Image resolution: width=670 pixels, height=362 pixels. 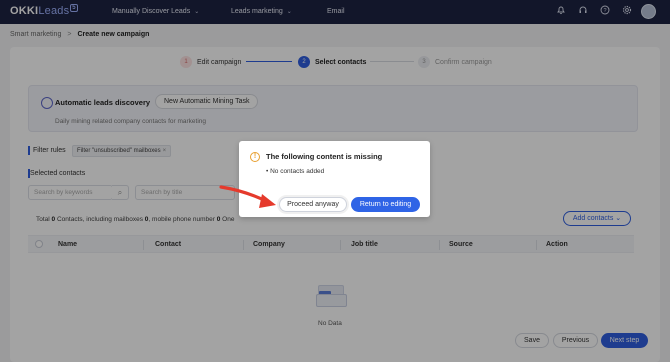 I want to click on dialog-message: • No contacts added, so click(x=295, y=171).